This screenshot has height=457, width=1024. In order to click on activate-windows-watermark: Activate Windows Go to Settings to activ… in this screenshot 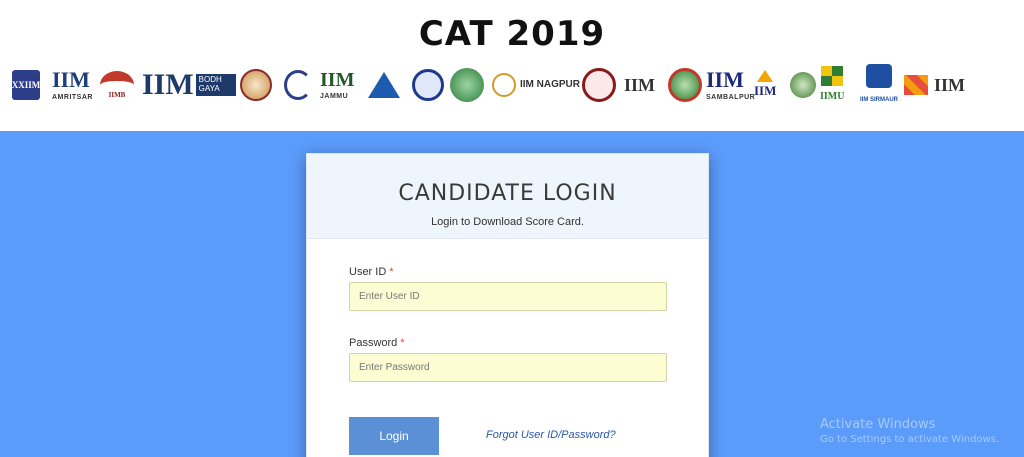, I will do `click(910, 431)`.